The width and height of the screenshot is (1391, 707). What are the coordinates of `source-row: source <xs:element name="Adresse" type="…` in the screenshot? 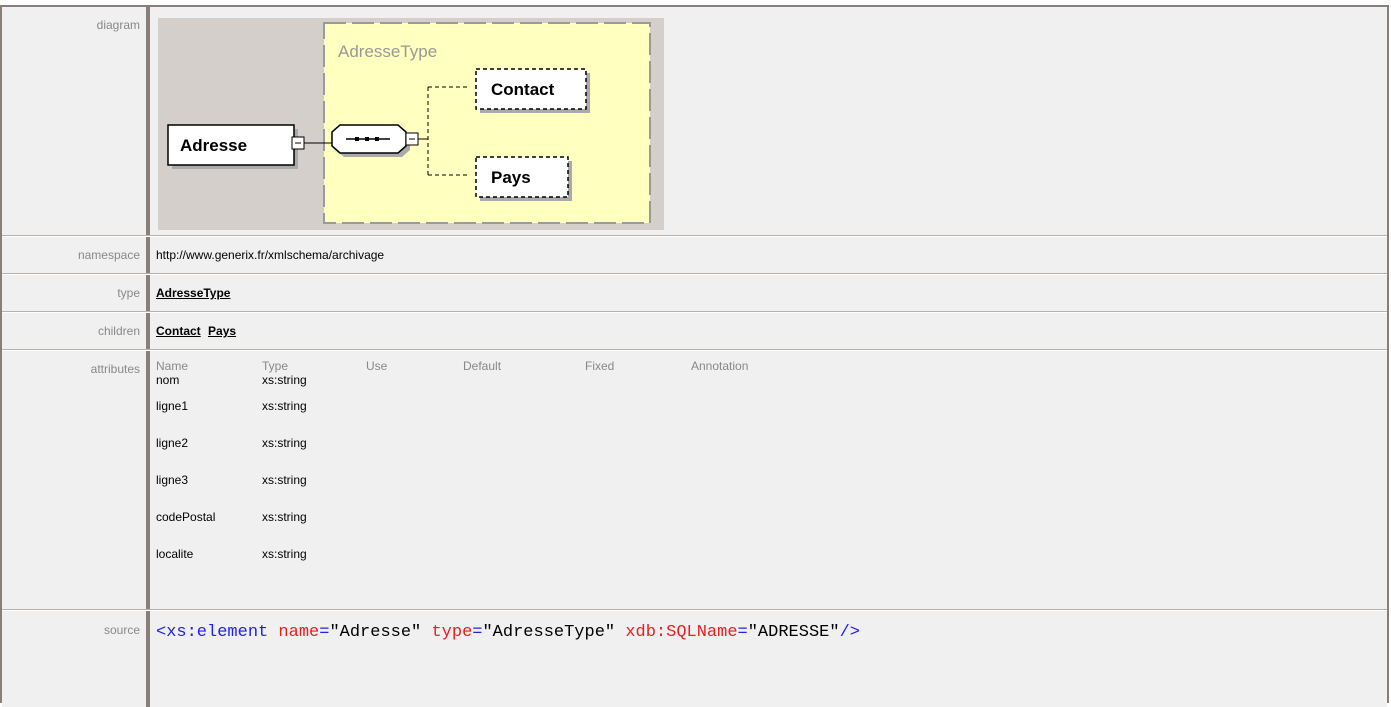 It's located at (694, 659).